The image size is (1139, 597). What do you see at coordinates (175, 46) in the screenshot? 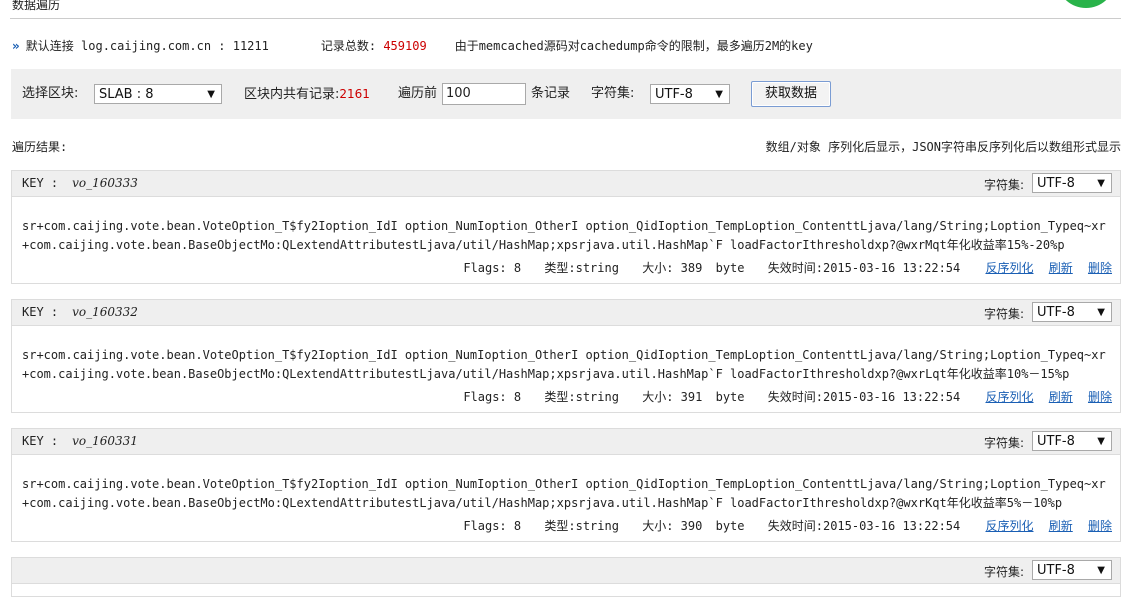
I see `default-conn-value: log.caijing.com.cn : 11211` at bounding box center [175, 46].